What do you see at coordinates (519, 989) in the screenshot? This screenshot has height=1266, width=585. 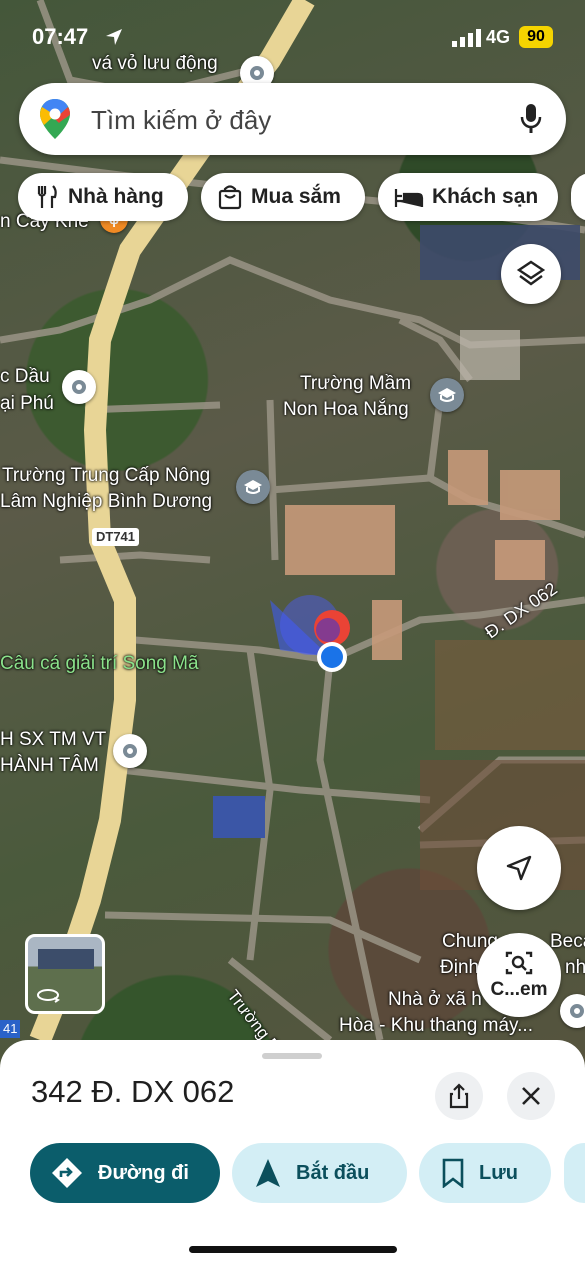 I see `lens-label: C...em` at bounding box center [519, 989].